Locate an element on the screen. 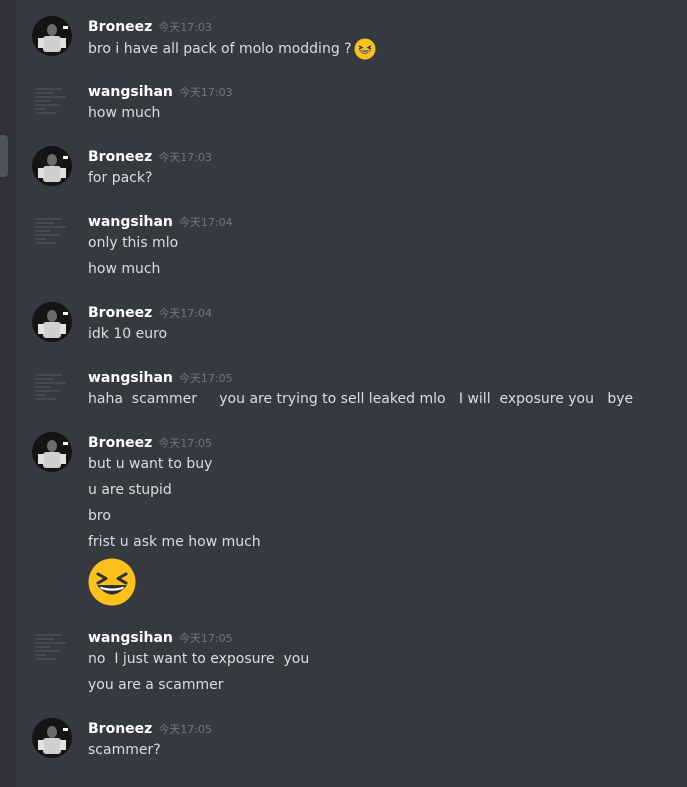  message-text: but u want to buy is located at coordinates (150, 464).